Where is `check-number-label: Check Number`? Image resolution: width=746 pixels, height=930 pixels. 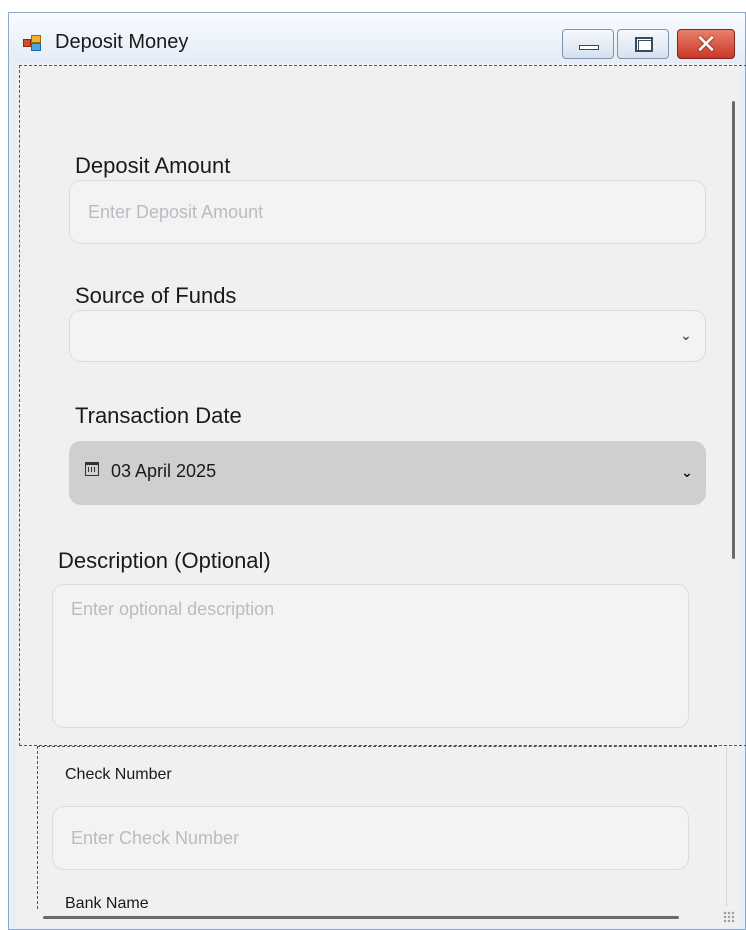 check-number-label: Check Number is located at coordinates (118, 774).